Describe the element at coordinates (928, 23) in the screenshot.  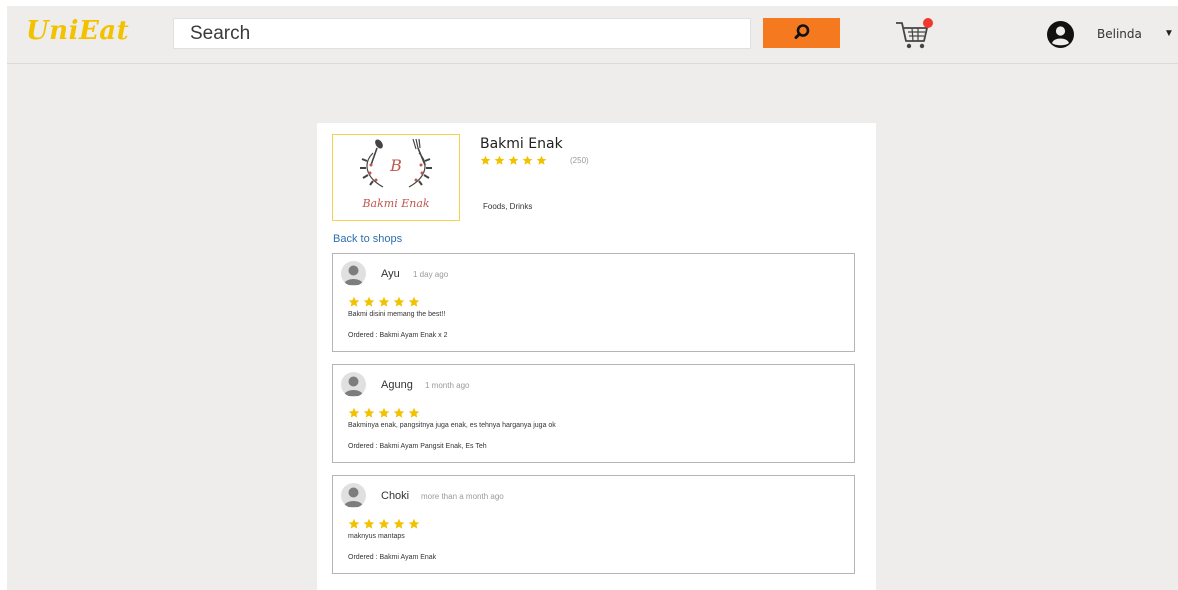
I see `cart-notification-badge` at that location.